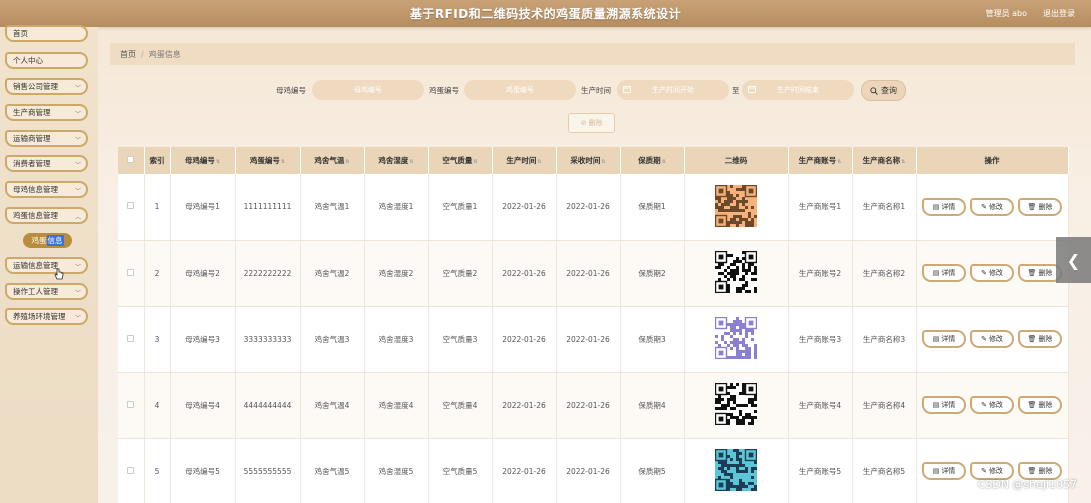 The width and height of the screenshot is (1091, 503). Describe the element at coordinates (992, 160) in the screenshot. I see `col-actions: 操作` at that location.